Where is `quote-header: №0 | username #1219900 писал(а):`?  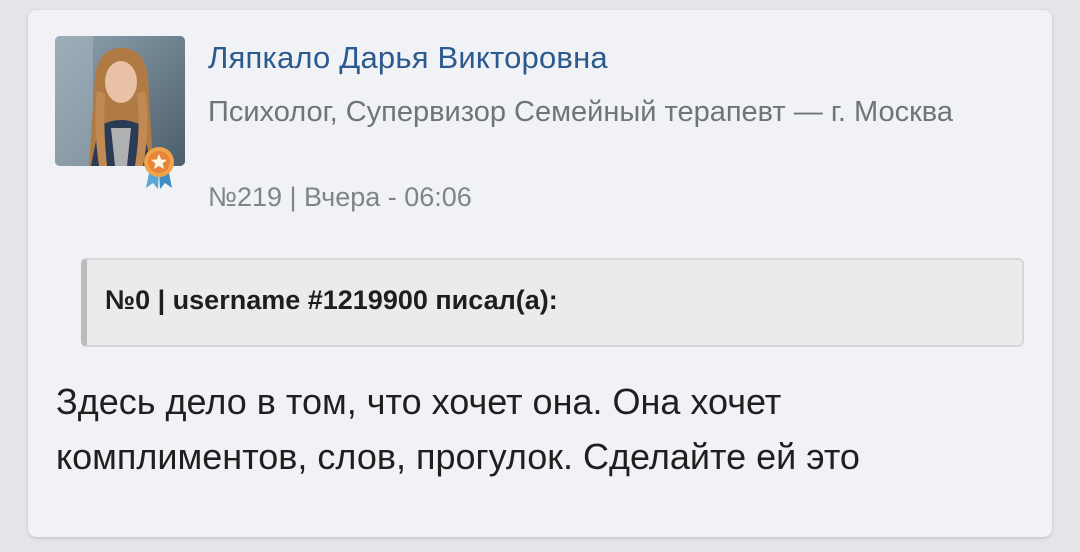
quote-header: №0 | username #1219900 писал(а): is located at coordinates (331, 300).